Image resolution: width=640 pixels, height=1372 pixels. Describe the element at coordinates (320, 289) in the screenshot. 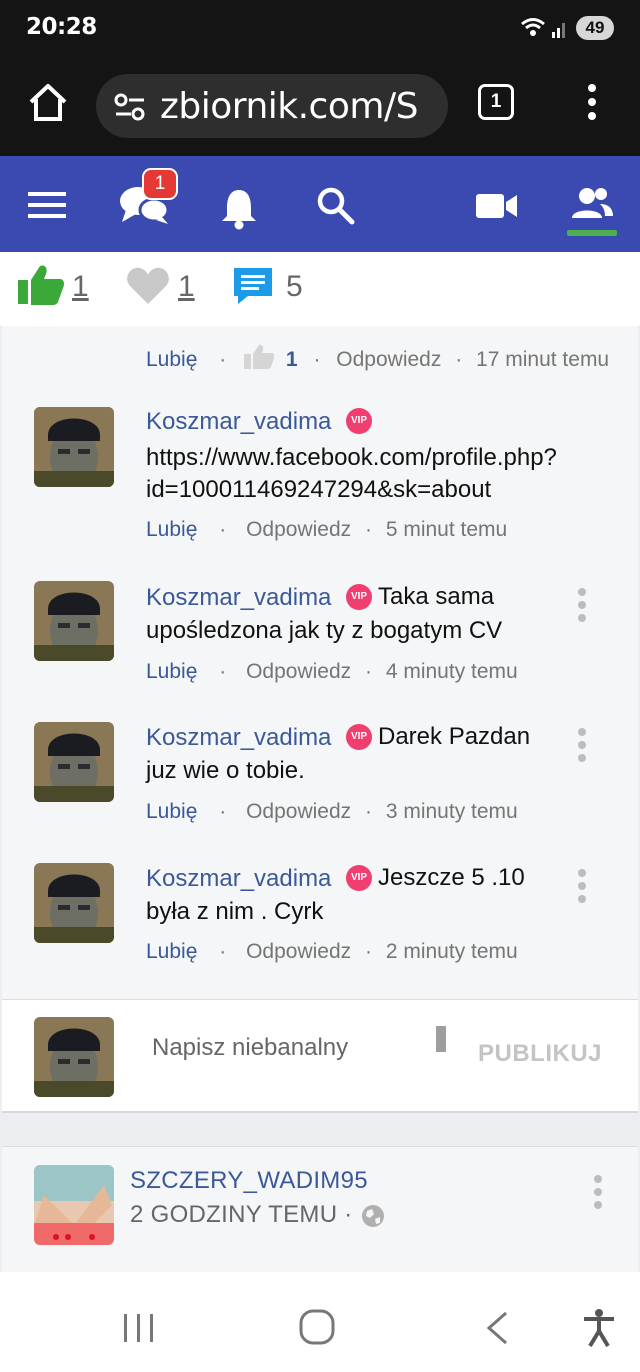

I see `post-reactions: 1 1 5` at that location.